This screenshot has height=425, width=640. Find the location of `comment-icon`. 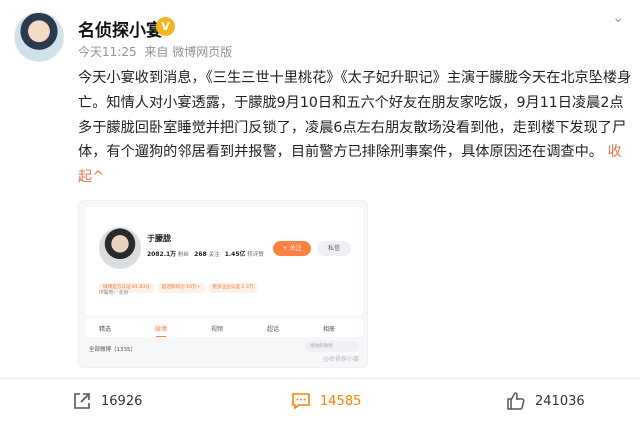

comment-icon is located at coordinates (301, 401).